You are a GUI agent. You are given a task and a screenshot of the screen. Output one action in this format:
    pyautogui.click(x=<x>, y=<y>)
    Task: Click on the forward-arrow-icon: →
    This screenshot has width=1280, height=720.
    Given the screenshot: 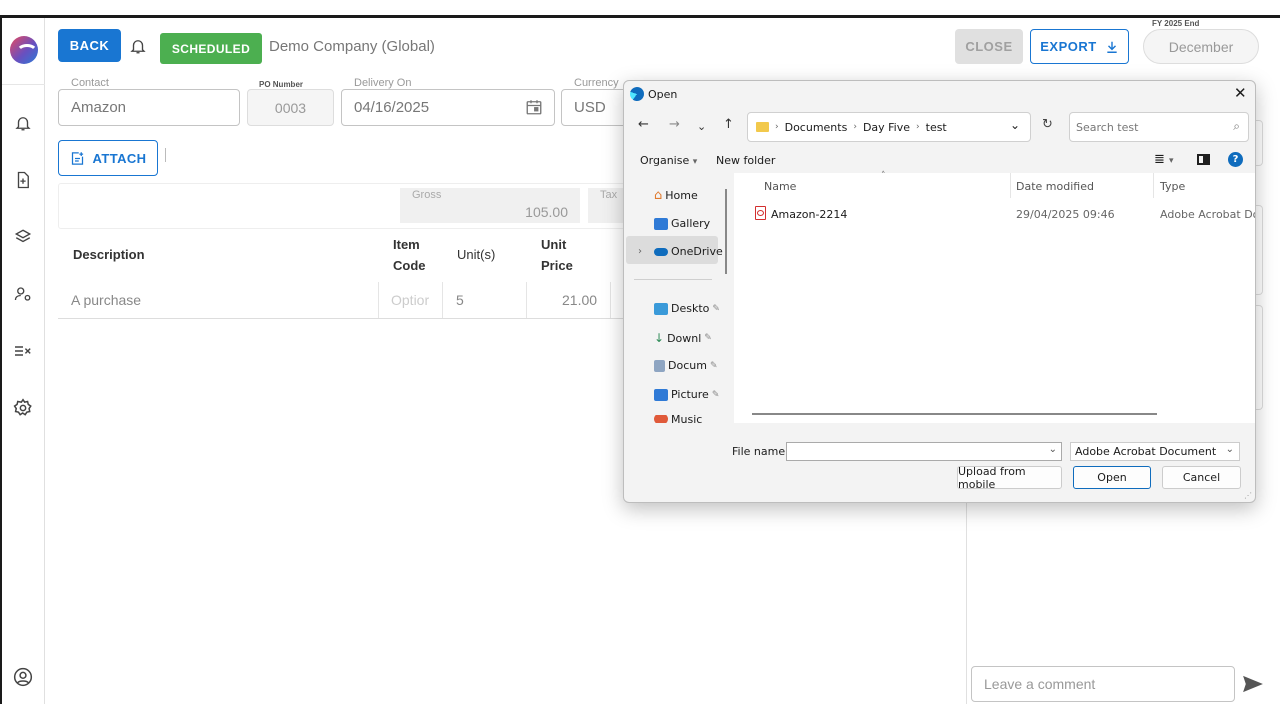 What is the action you would take?
    pyautogui.click(x=674, y=124)
    